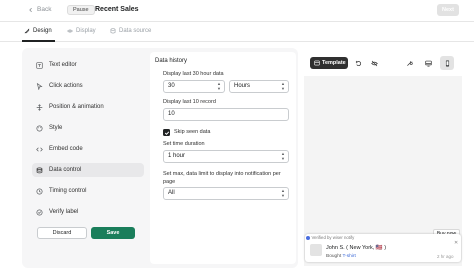  Describe the element at coordinates (66, 149) in the screenshot. I see `sidebar-item-label: Embed code` at that location.